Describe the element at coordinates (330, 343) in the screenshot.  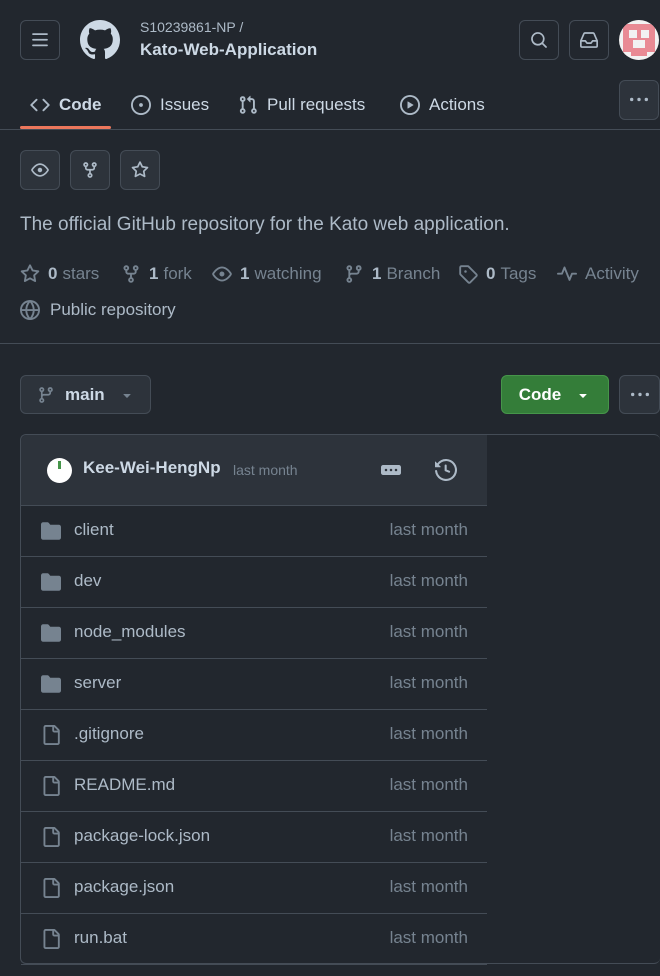
I see `section-divider` at that location.